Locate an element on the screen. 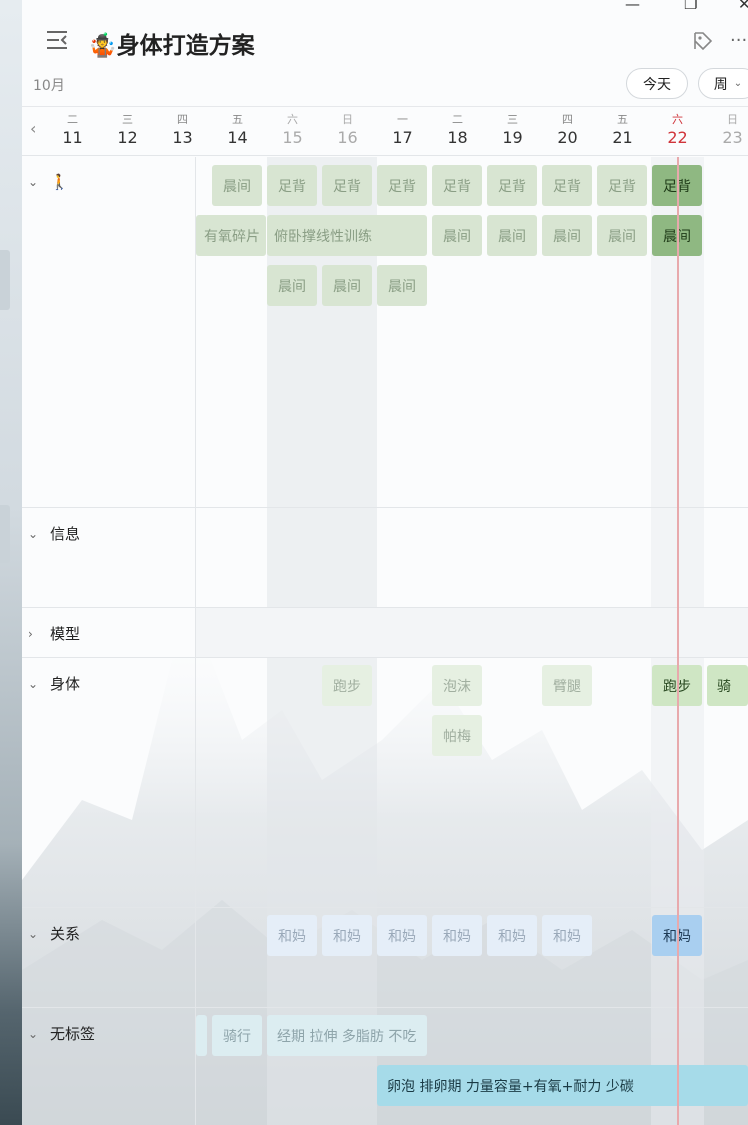 The width and height of the screenshot is (748, 1125). lane-header-body: ⌄ 身体 is located at coordinates (54, 683).